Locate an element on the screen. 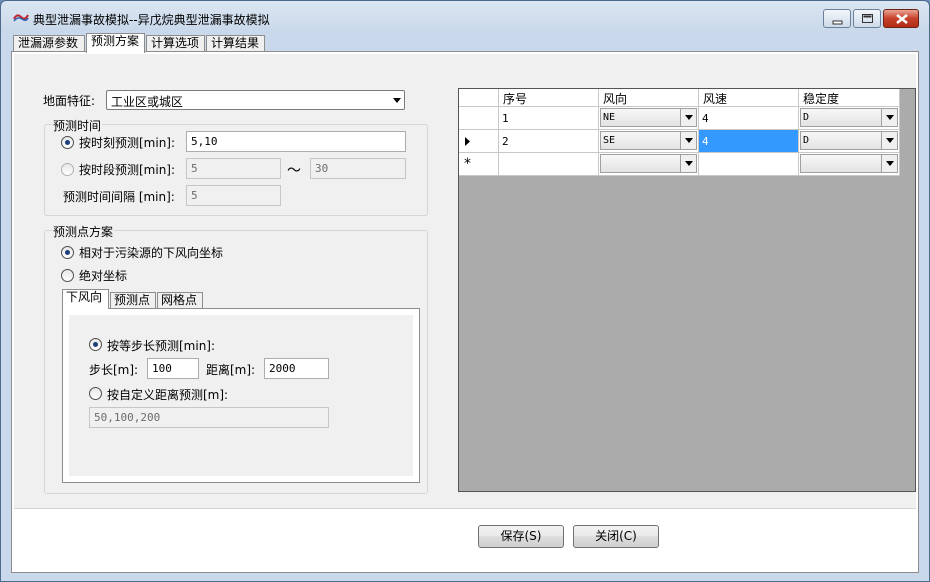 This screenshot has width=930, height=582. cell-stab-1-value: D is located at coordinates (806, 117).